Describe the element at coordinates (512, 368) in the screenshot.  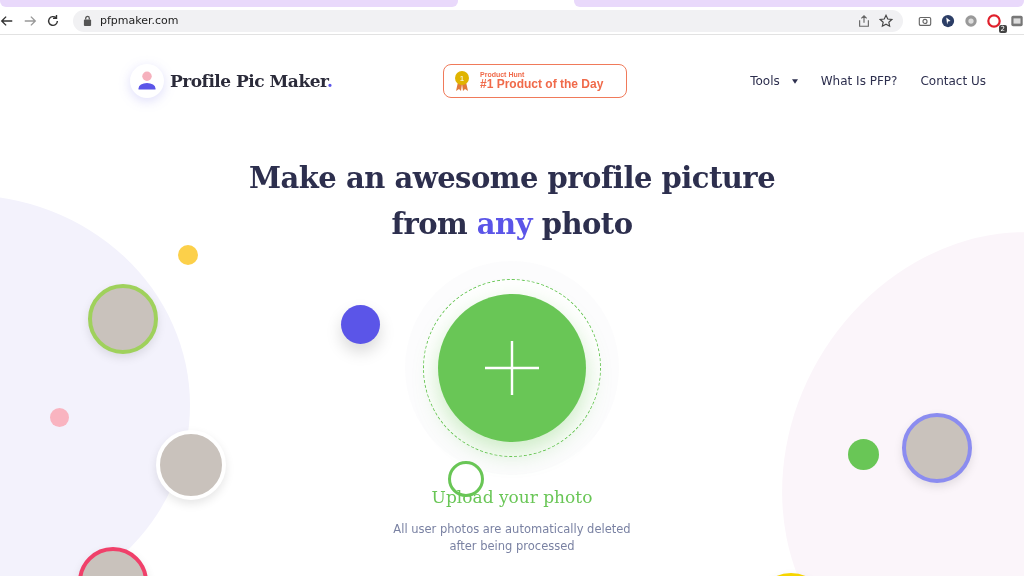
I see `plus-icon` at that location.